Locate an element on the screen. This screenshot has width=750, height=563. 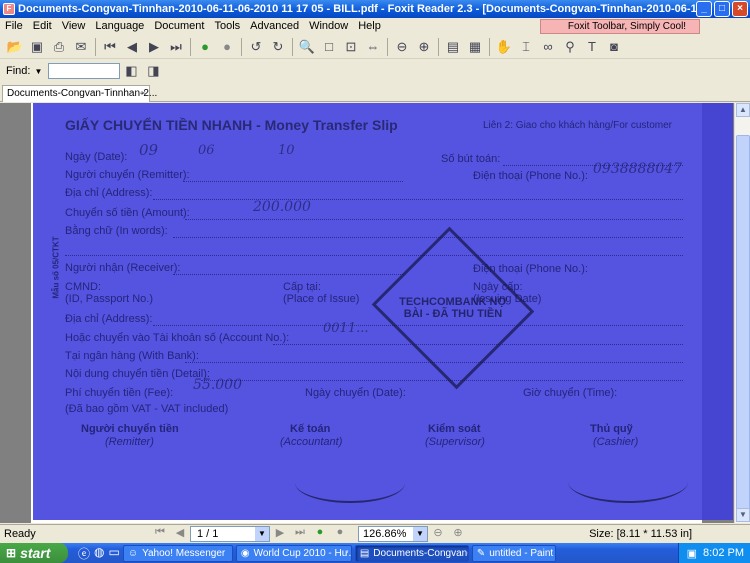
signature-supervisor-en: (Supervisor) is located at coordinates (455, 442).